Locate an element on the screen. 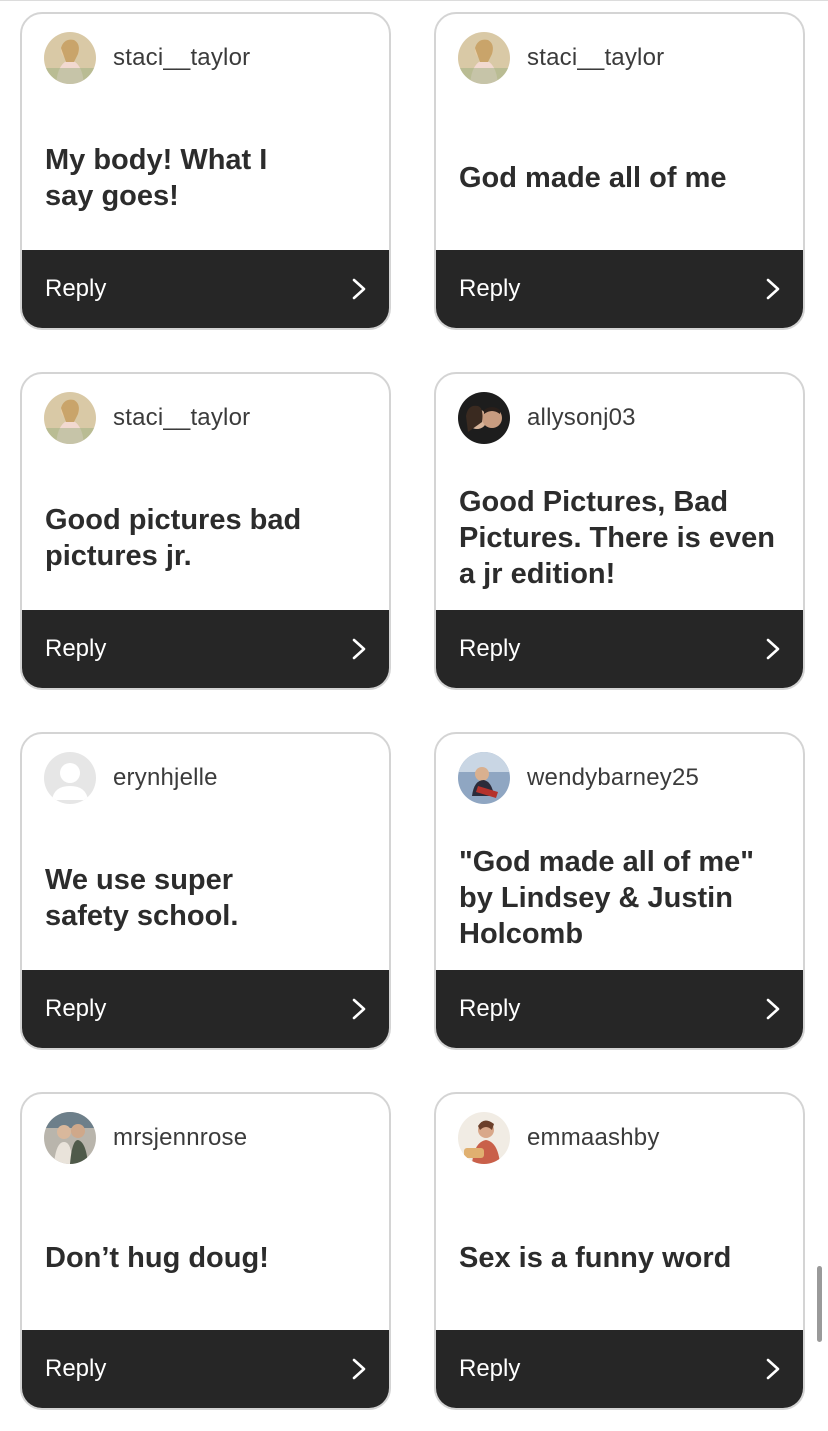  comment-header: emmaashby is located at coordinates (559, 1138).